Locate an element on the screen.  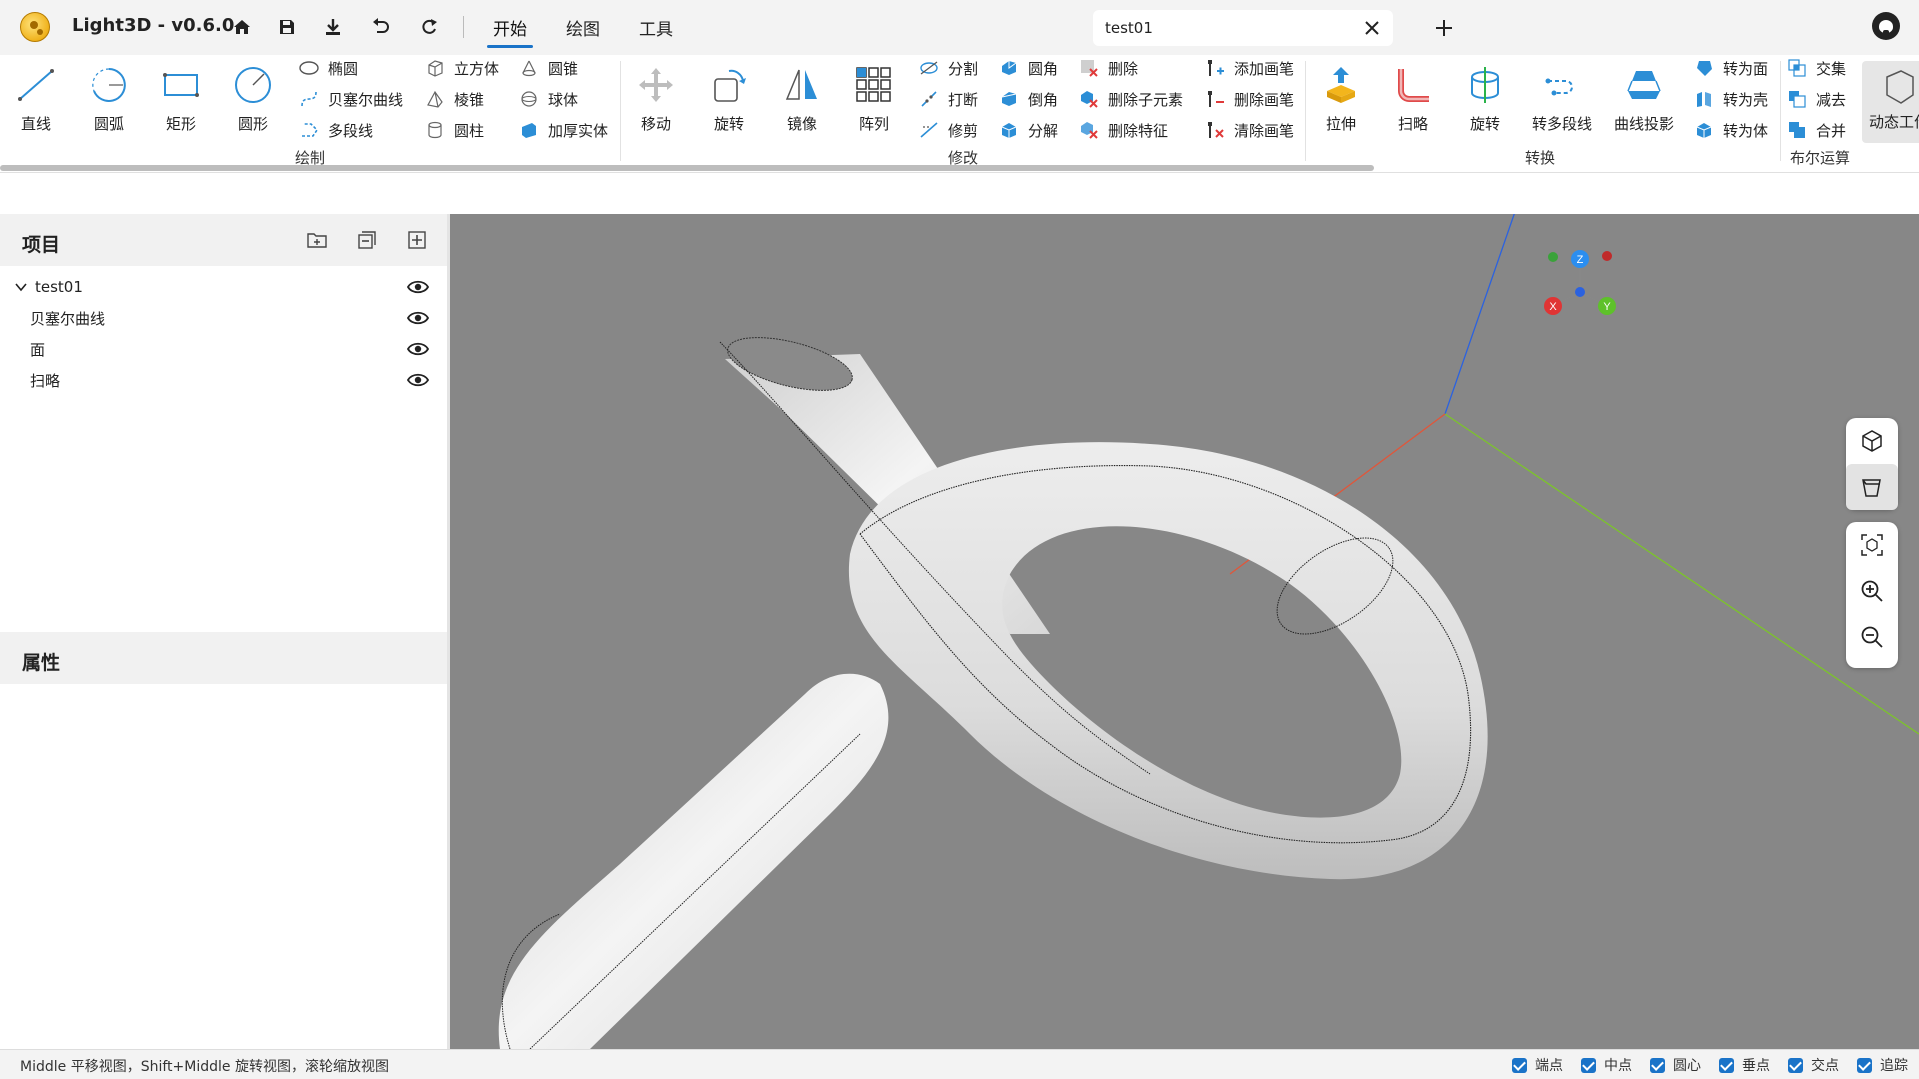
perspective-view-button is located at coordinates (1872, 441).